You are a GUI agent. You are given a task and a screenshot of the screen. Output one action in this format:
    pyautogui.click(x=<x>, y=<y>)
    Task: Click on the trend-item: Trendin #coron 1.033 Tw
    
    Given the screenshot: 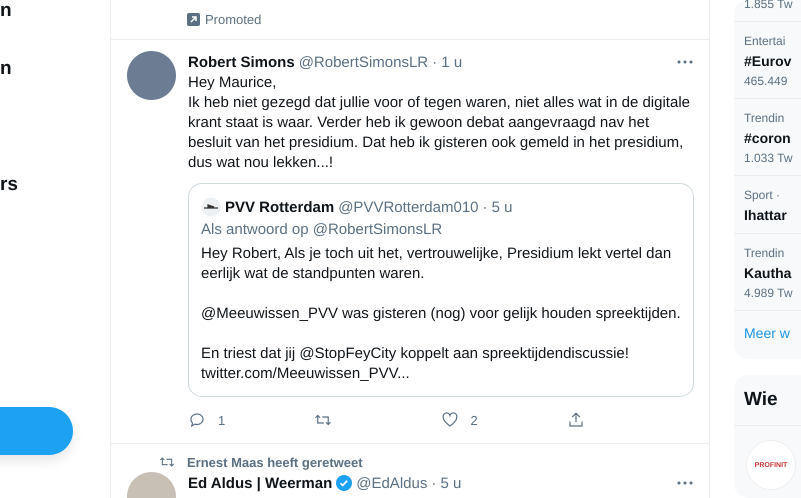 What is the action you would take?
    pyautogui.click(x=767, y=137)
    